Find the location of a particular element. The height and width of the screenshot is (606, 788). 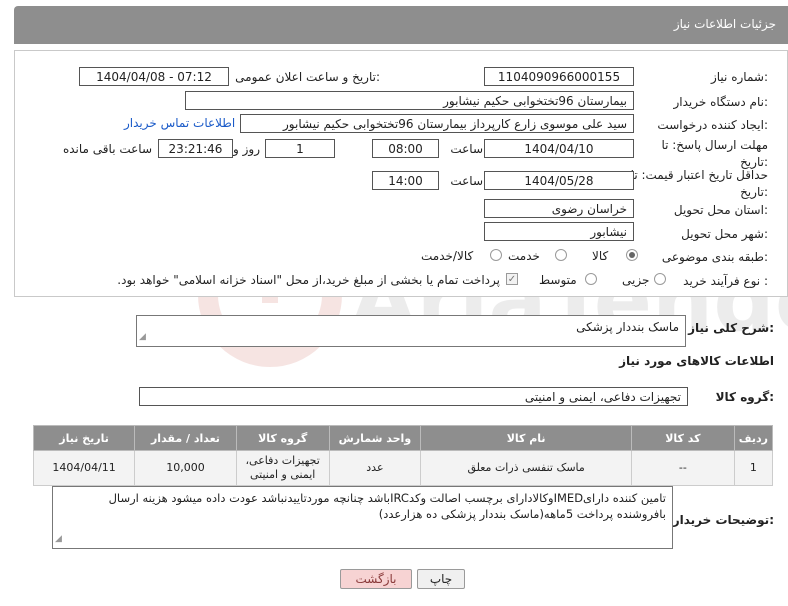

price-date-field: 1404/05/28 is located at coordinates (559, 180).